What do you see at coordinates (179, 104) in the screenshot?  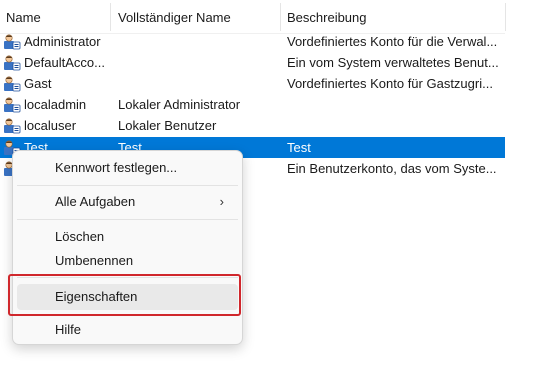 I see `row-fullname: Lokaler Administrator` at bounding box center [179, 104].